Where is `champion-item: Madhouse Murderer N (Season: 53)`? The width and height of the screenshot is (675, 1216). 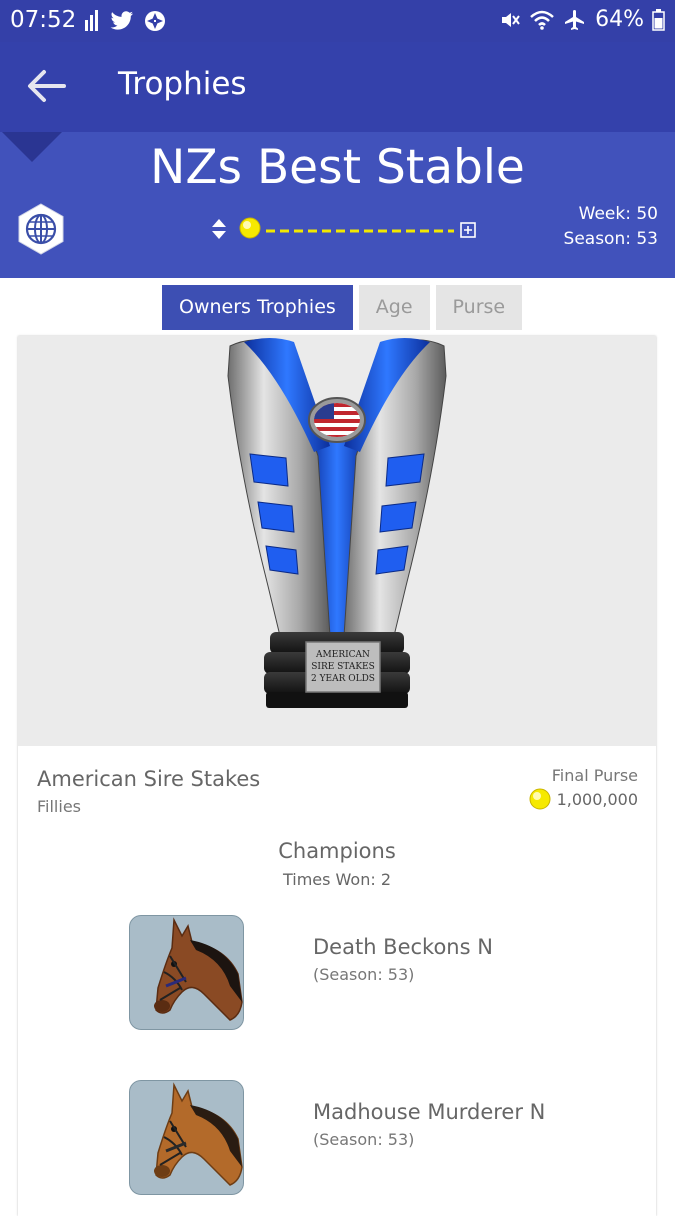 champion-item: Madhouse Murderer N (Season: 53) is located at coordinates (379, 1138).